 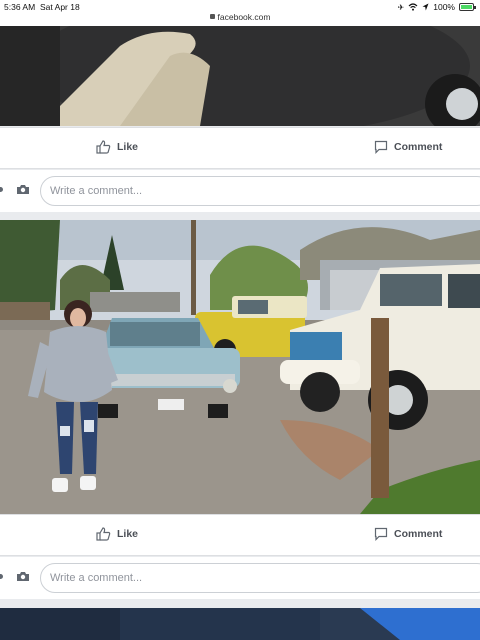 What do you see at coordinates (240, 148) in the screenshot?
I see `post-actions-1: Like Comment` at bounding box center [240, 148].